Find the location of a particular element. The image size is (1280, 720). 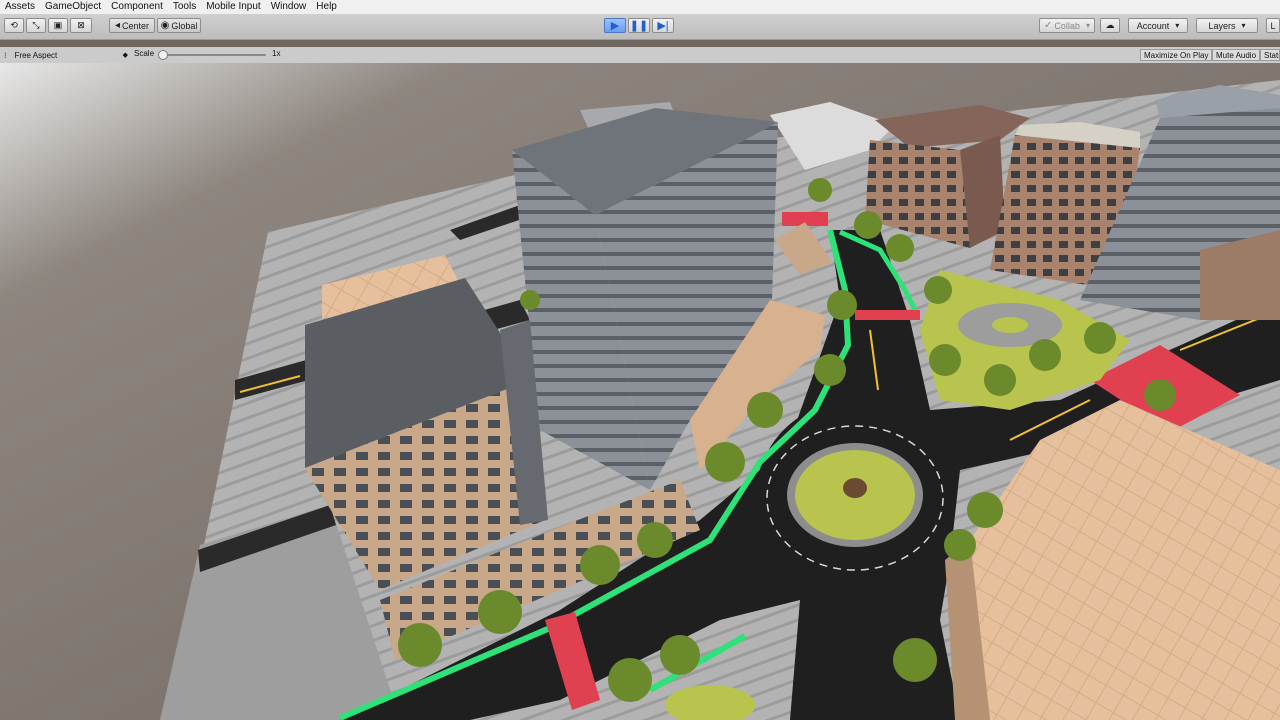

chevron-down-icon: ◆ is located at coordinates (125, 55).